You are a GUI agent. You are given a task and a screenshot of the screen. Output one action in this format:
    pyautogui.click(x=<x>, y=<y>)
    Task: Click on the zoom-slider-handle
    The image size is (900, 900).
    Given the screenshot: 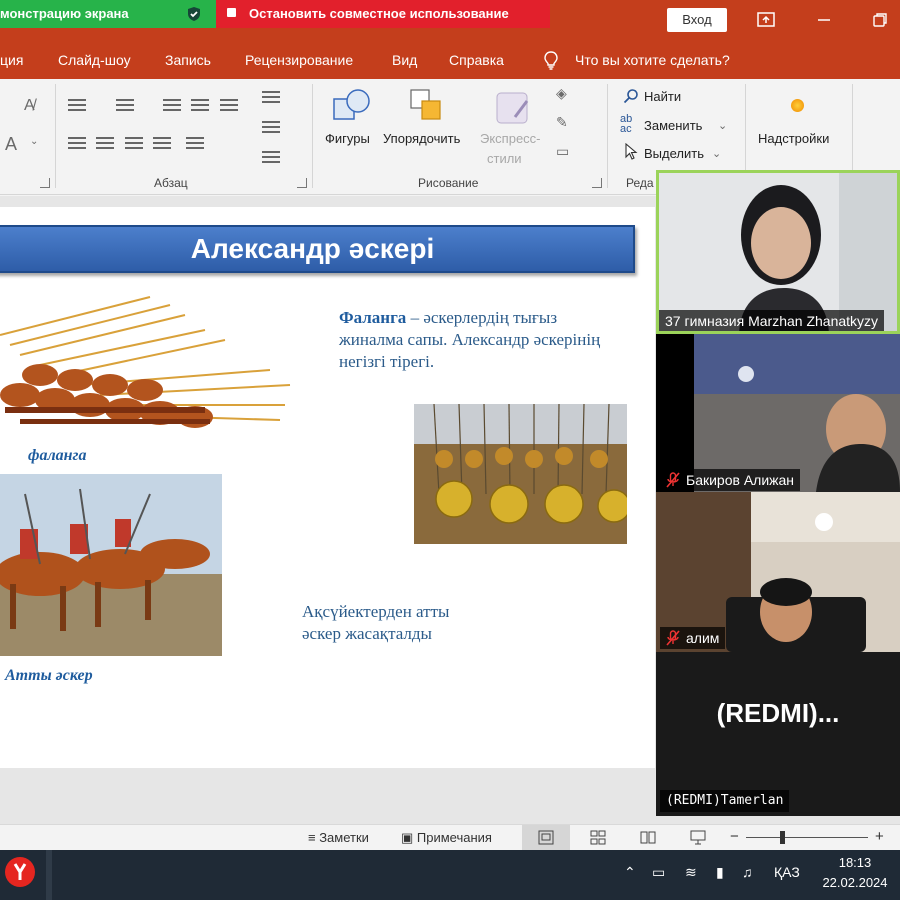 What is the action you would take?
    pyautogui.click(x=782, y=837)
    